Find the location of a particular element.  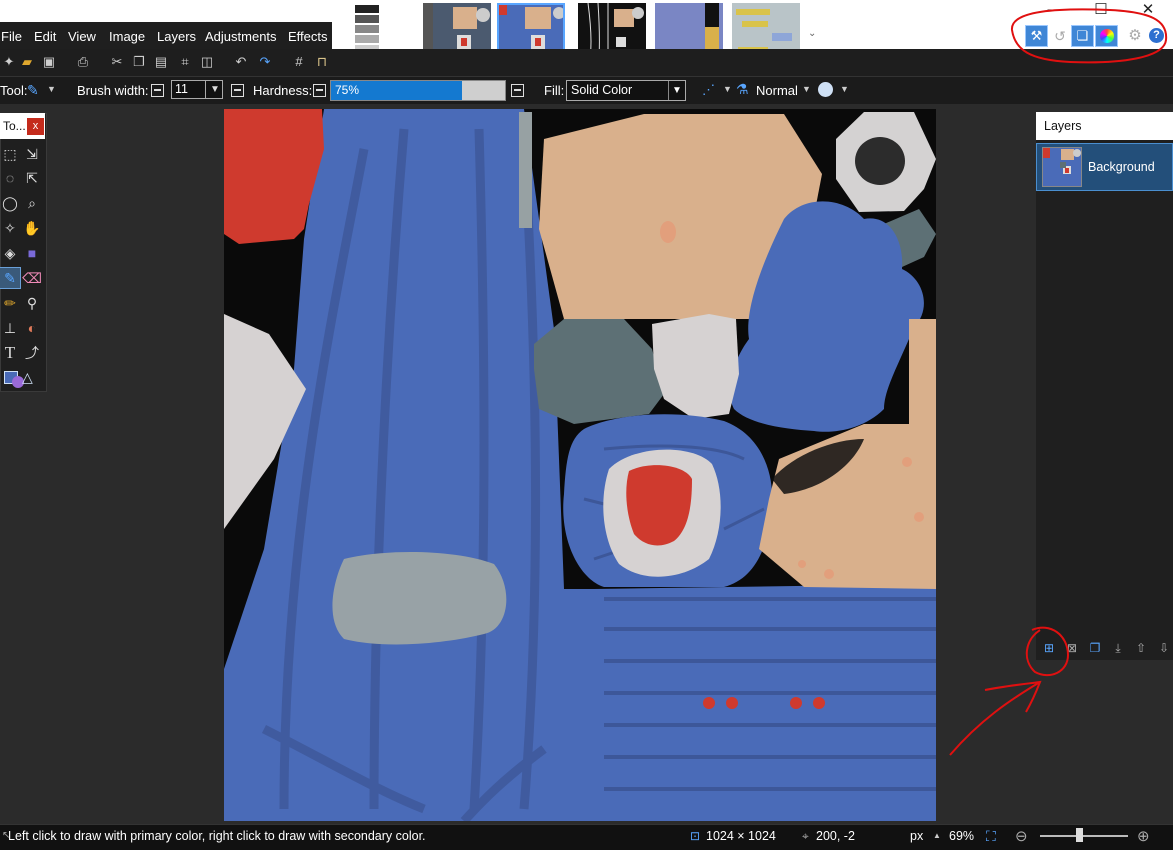

zoom-out-icon: ⊖ is located at coordinates (1021, 836).